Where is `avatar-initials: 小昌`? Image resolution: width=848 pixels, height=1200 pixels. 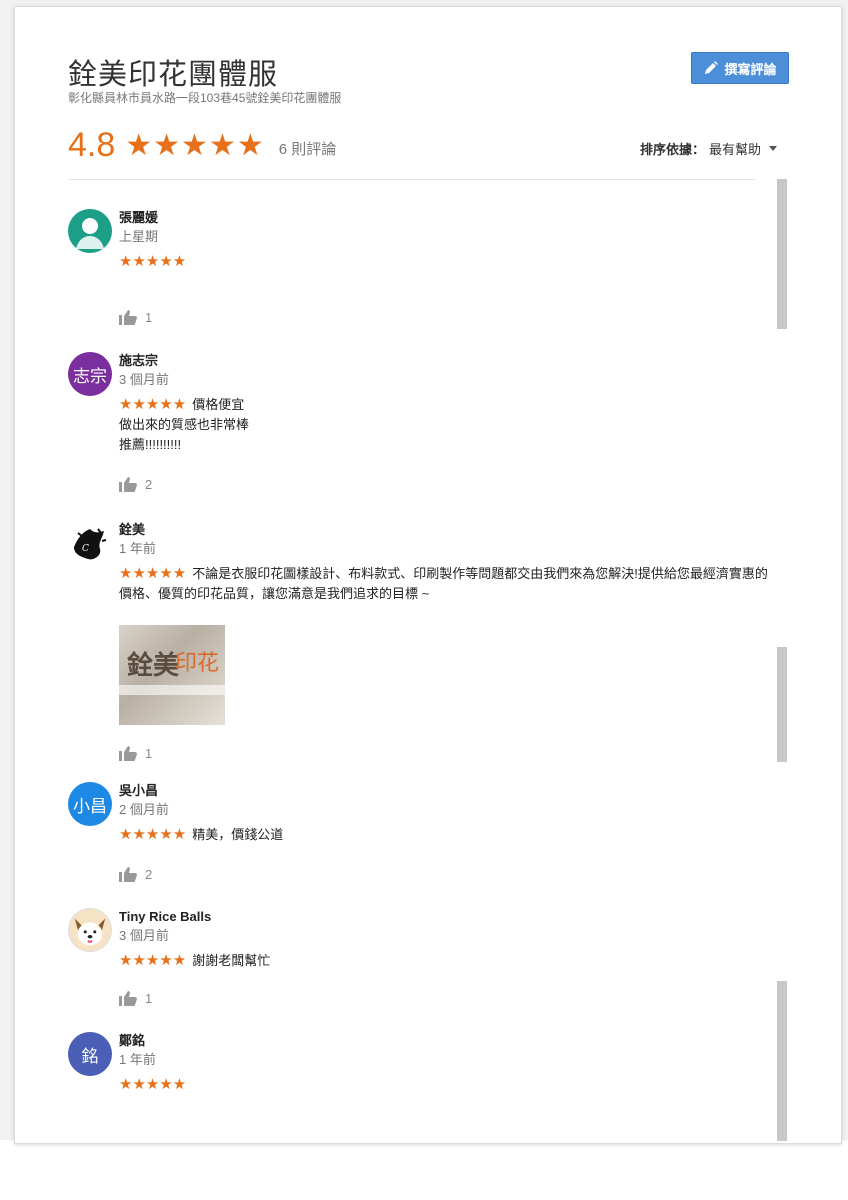
avatar-initials: 小昌 is located at coordinates (90, 806).